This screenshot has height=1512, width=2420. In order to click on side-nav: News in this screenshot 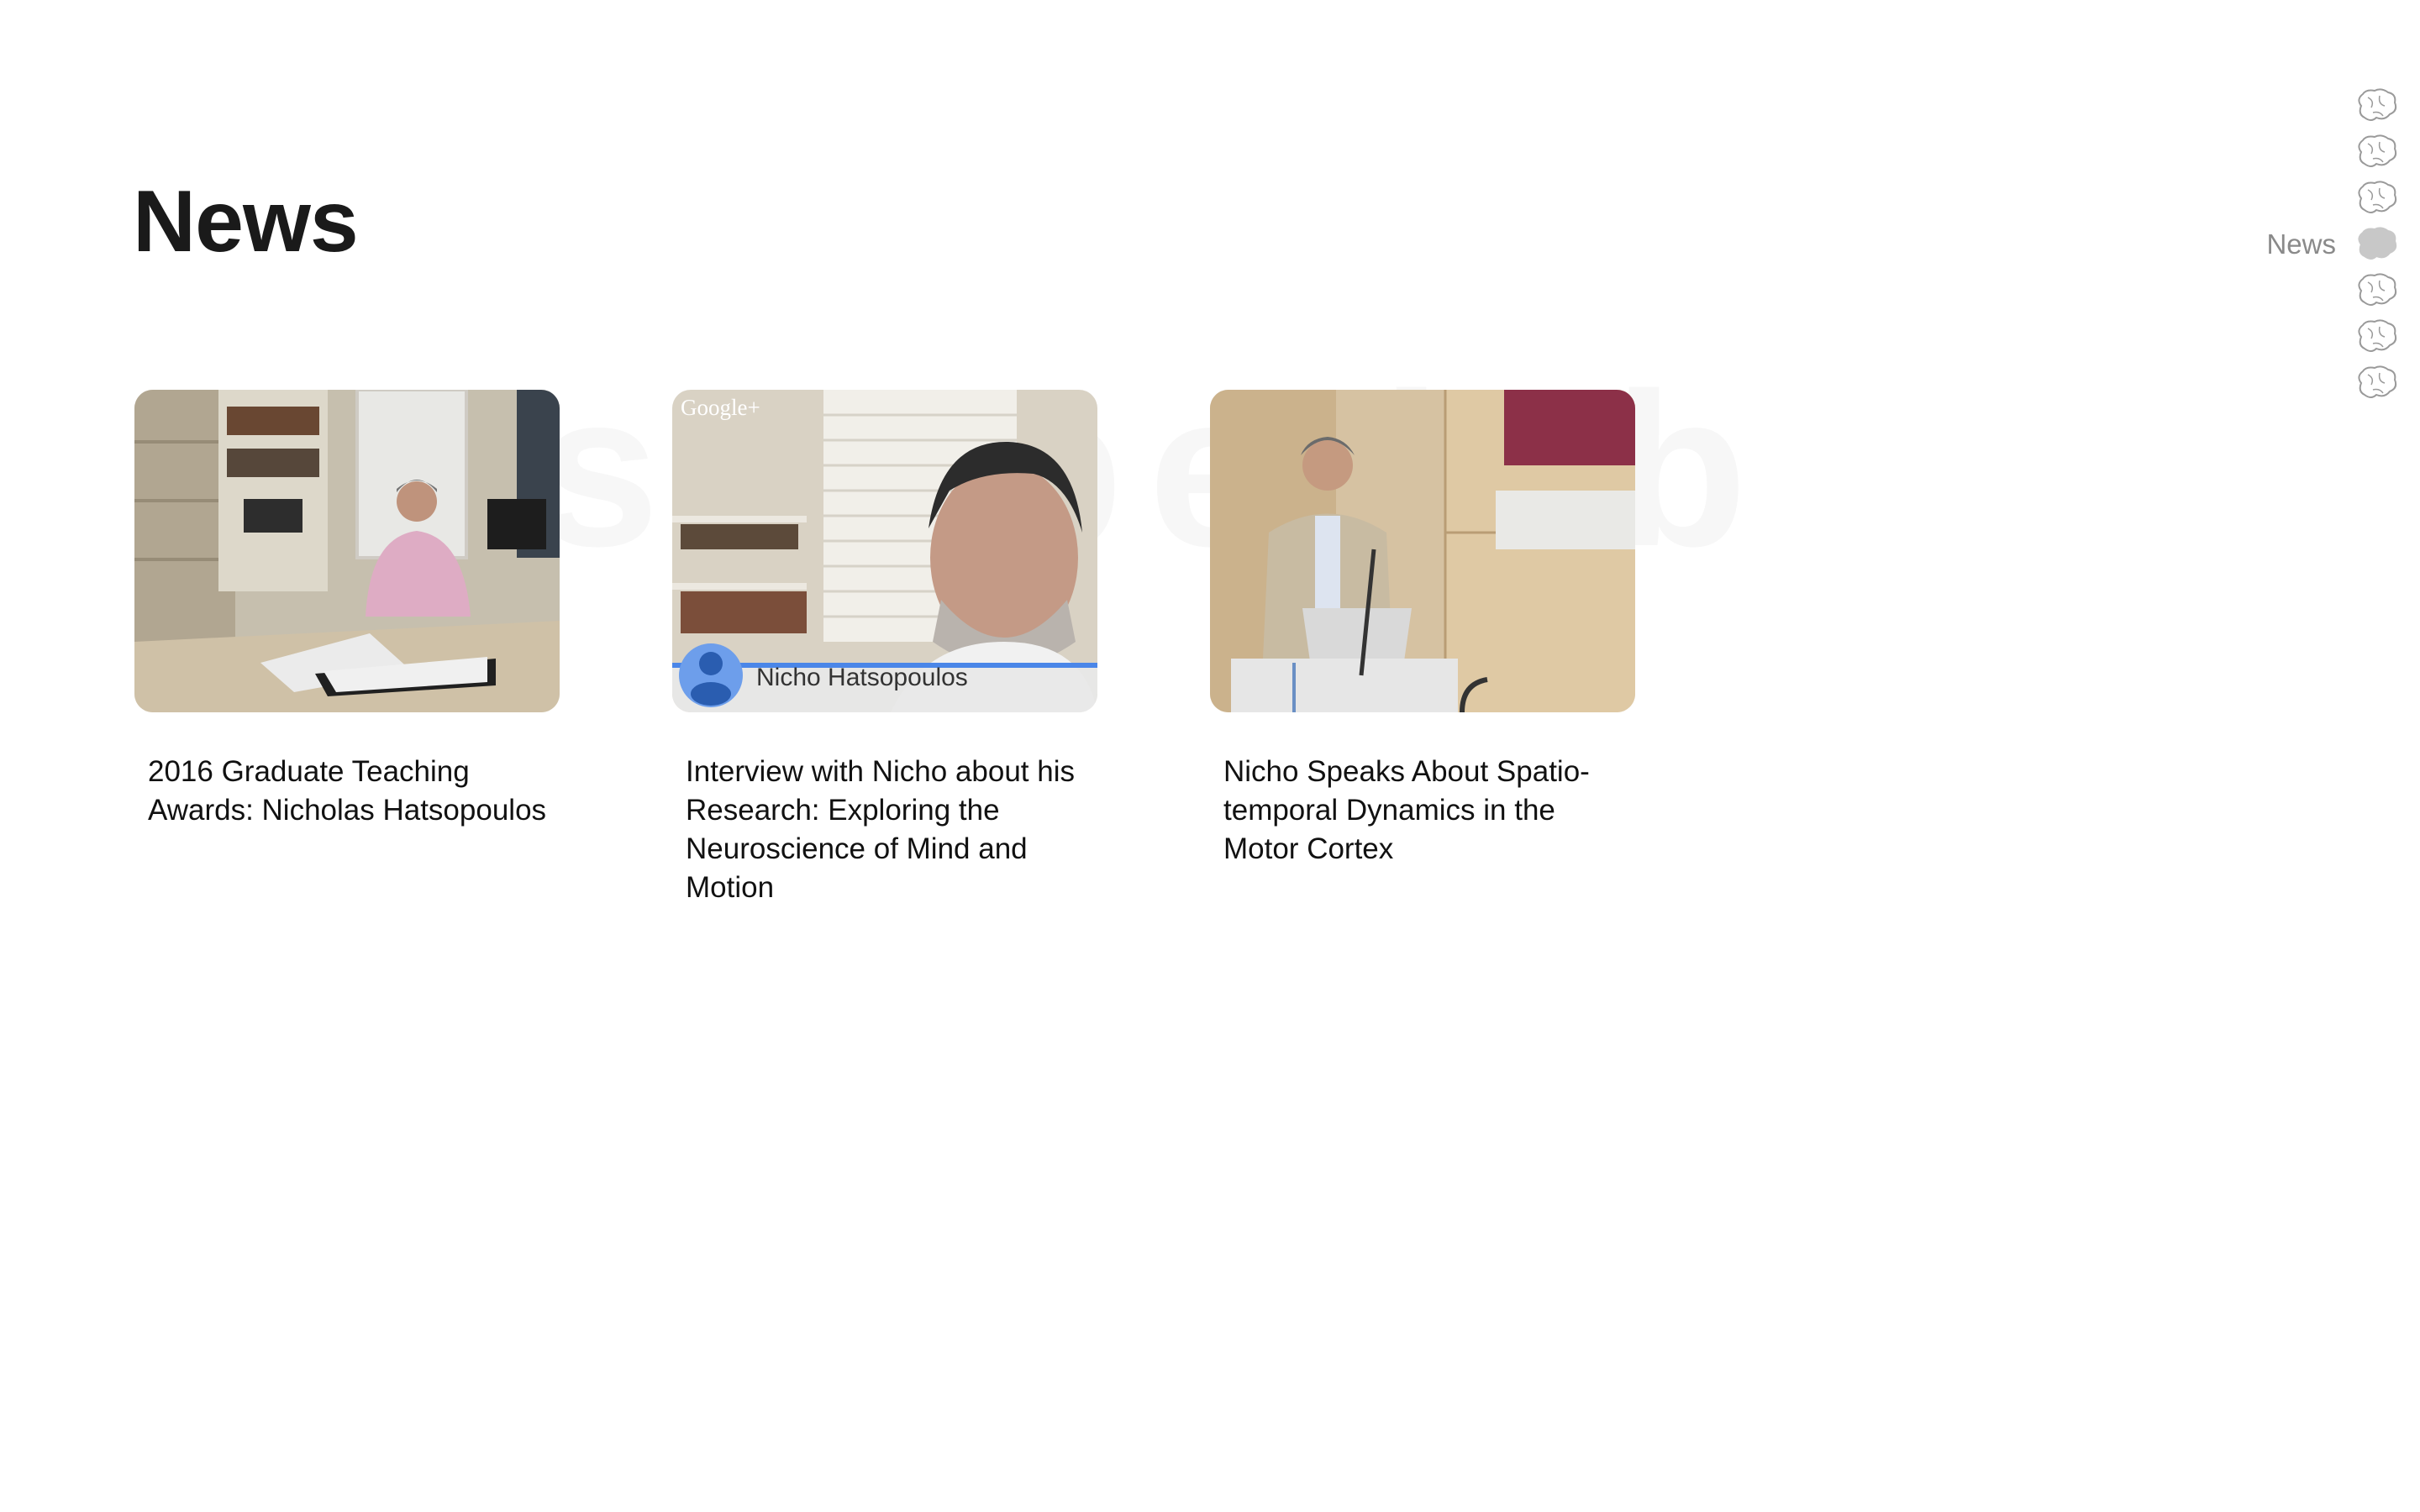, I will do `click(2255, 244)`.